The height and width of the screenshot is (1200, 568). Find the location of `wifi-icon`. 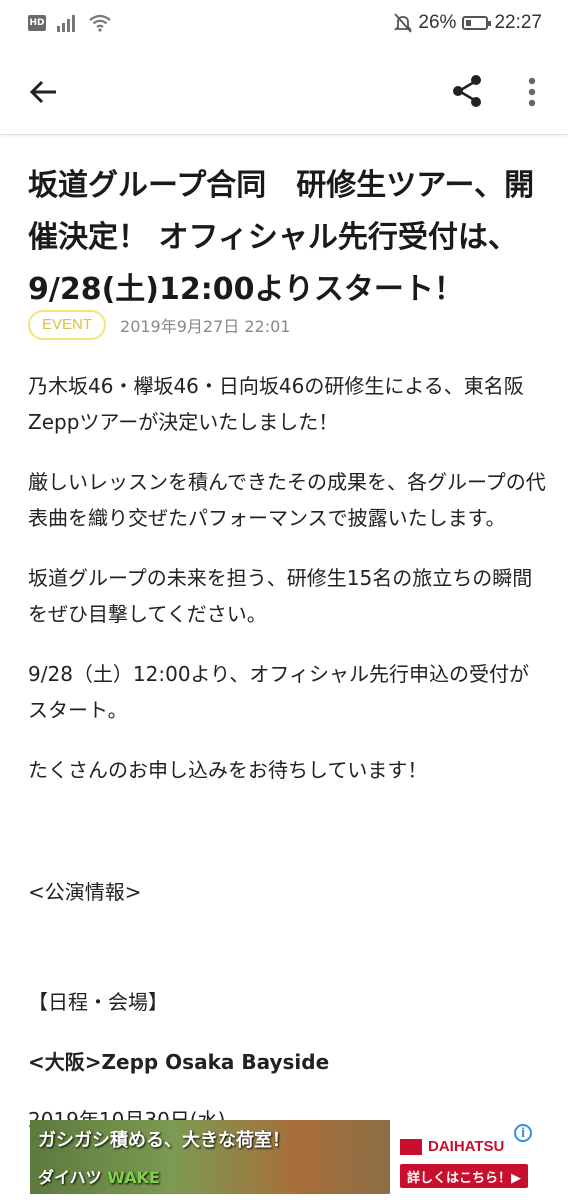

wifi-icon is located at coordinates (100, 23).